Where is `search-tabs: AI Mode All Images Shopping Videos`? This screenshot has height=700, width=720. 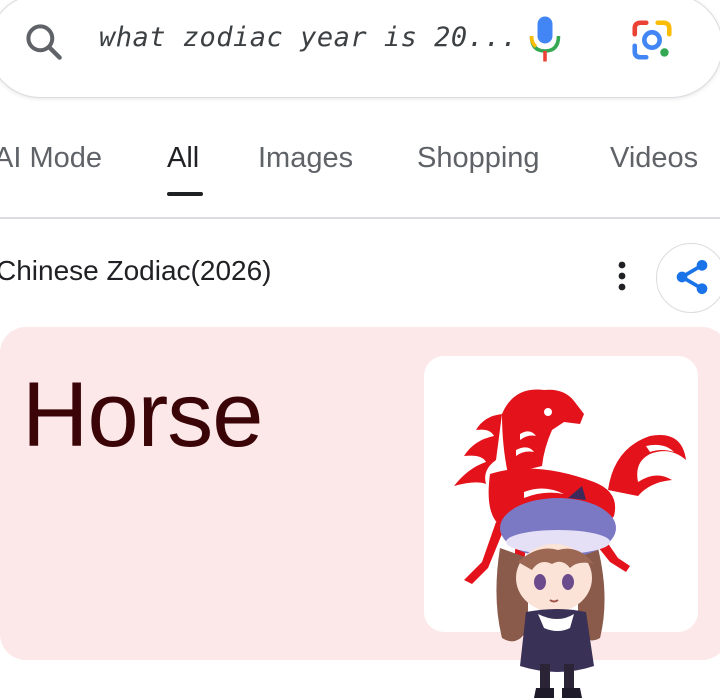 search-tabs: AI Mode All Images Shopping Videos is located at coordinates (360, 170).